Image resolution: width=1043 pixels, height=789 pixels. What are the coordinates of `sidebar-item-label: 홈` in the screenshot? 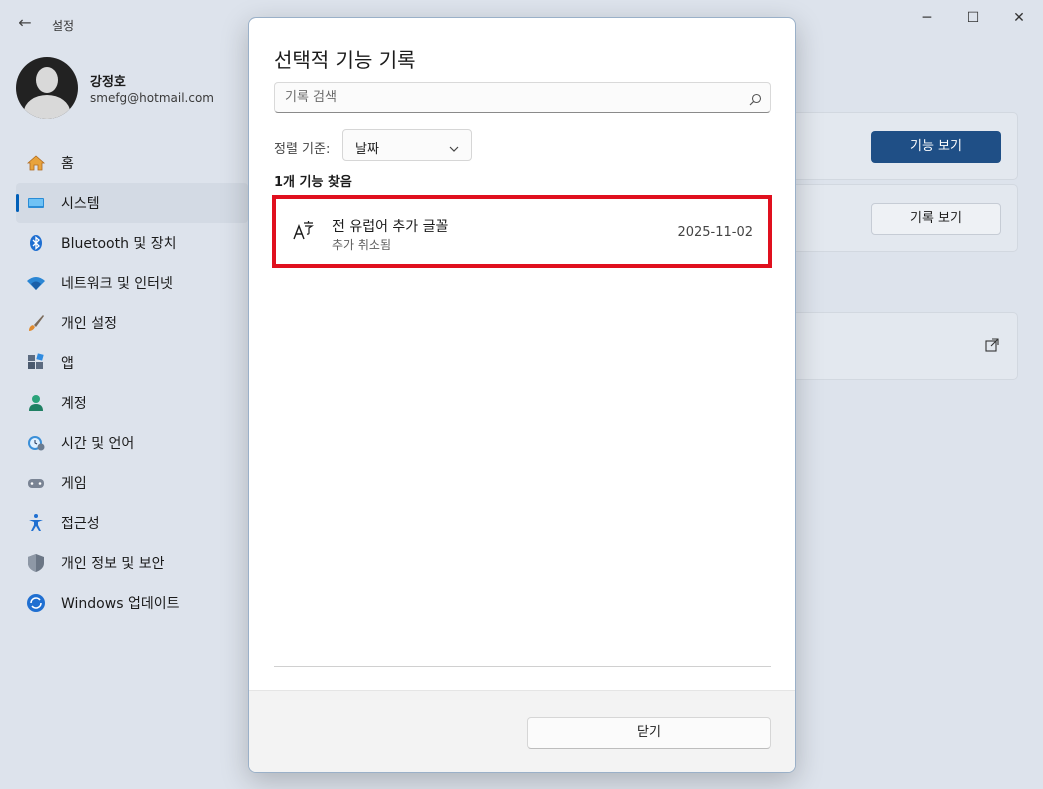 It's located at (67, 164).